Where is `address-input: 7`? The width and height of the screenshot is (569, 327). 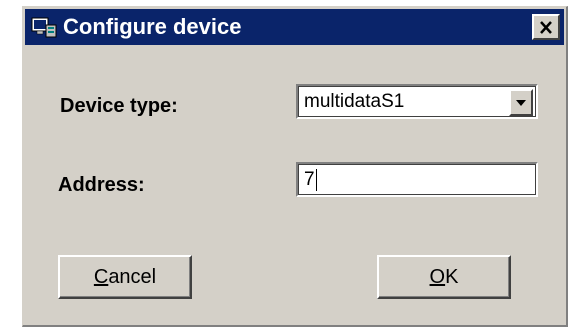
address-input: 7 is located at coordinates (417, 179).